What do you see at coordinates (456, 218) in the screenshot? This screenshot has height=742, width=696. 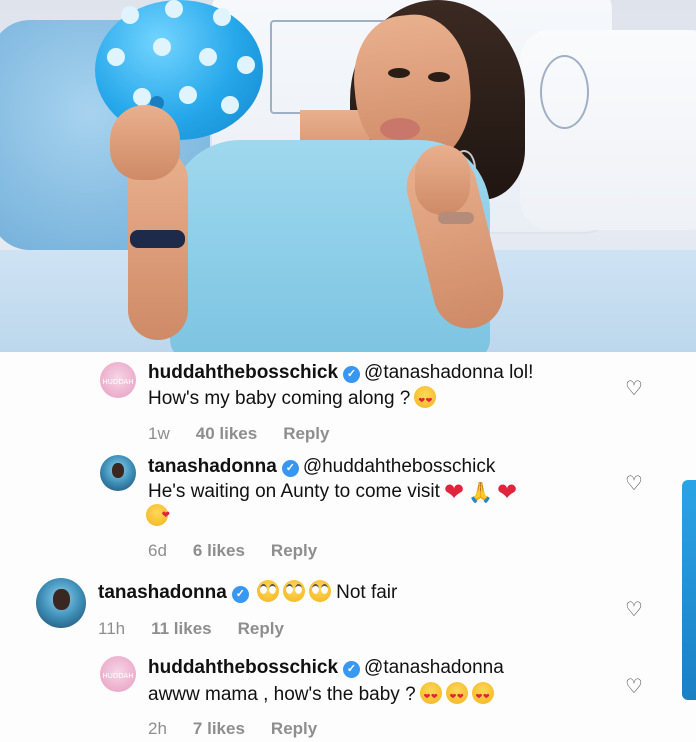 I see `bracelet` at bounding box center [456, 218].